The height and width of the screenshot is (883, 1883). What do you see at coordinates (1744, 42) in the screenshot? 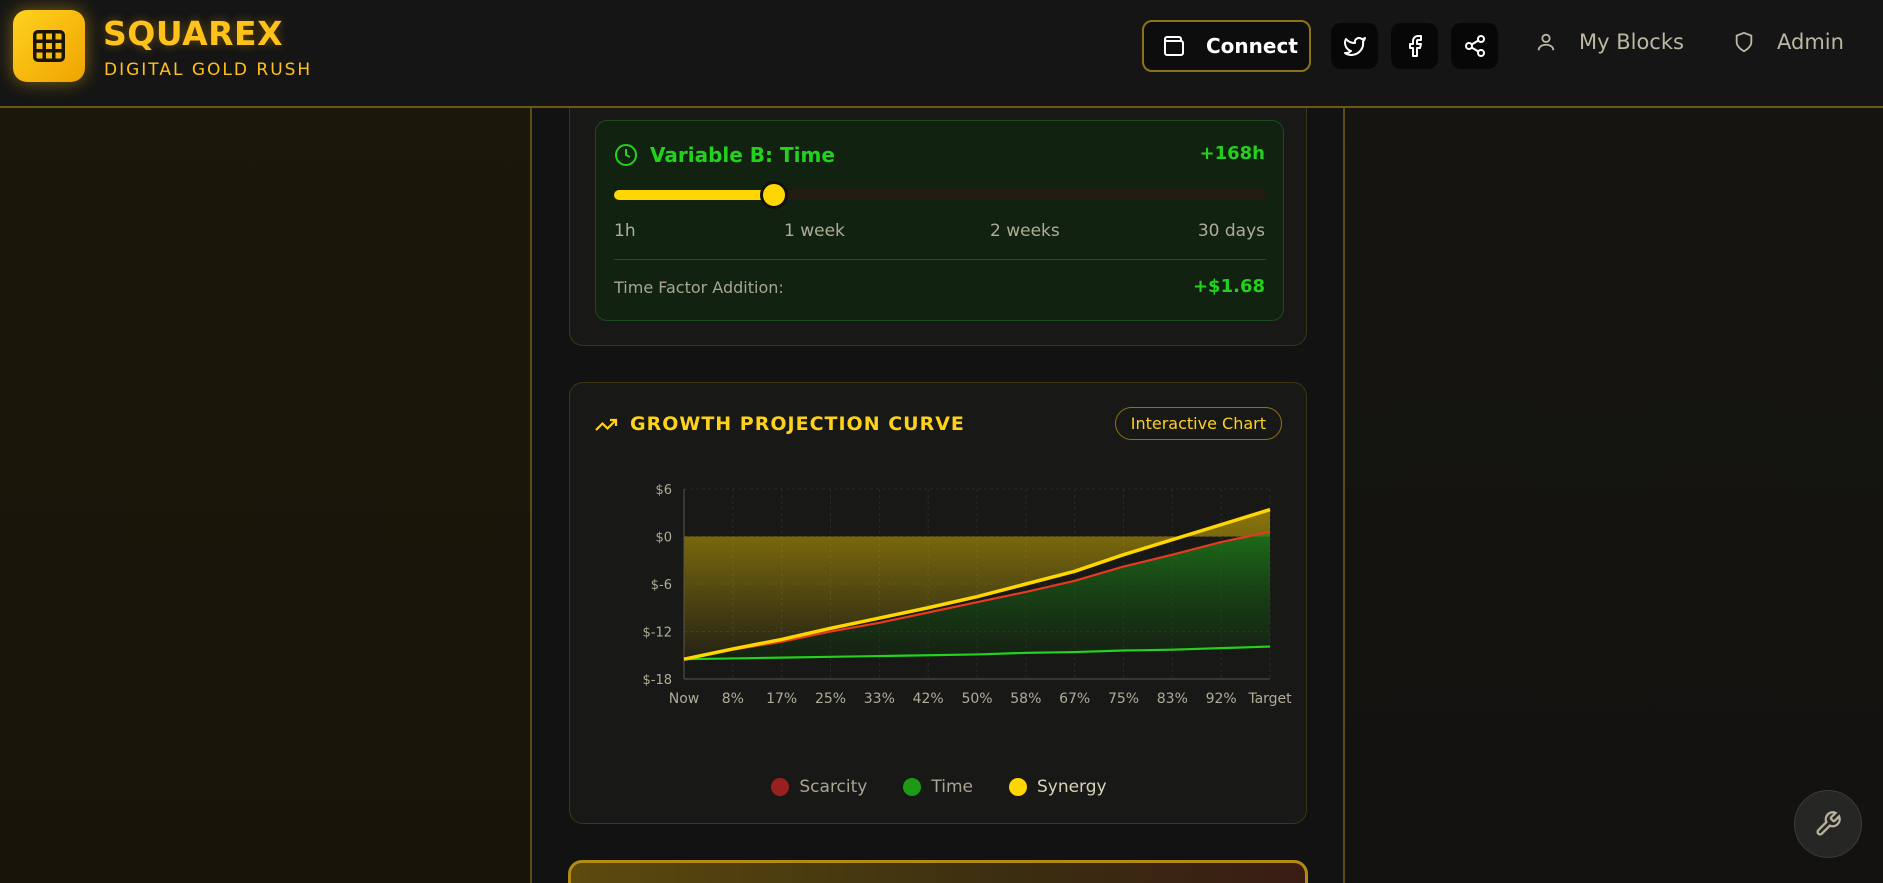
I see `shield-icon` at bounding box center [1744, 42].